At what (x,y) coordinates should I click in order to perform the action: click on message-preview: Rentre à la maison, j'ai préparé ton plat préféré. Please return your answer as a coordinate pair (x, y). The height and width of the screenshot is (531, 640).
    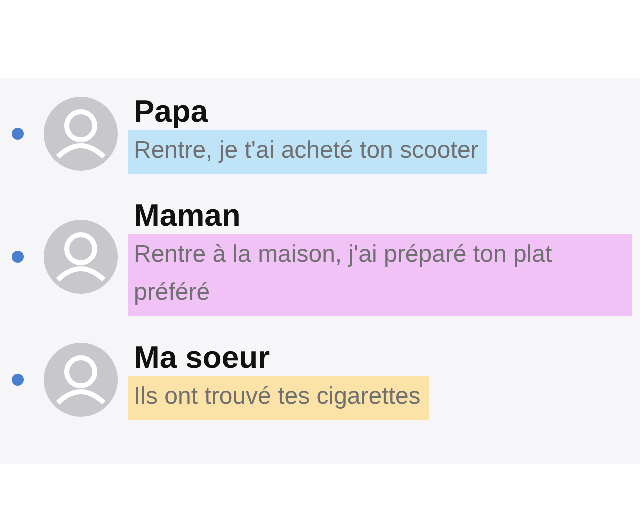
    Looking at the image, I should click on (380, 275).